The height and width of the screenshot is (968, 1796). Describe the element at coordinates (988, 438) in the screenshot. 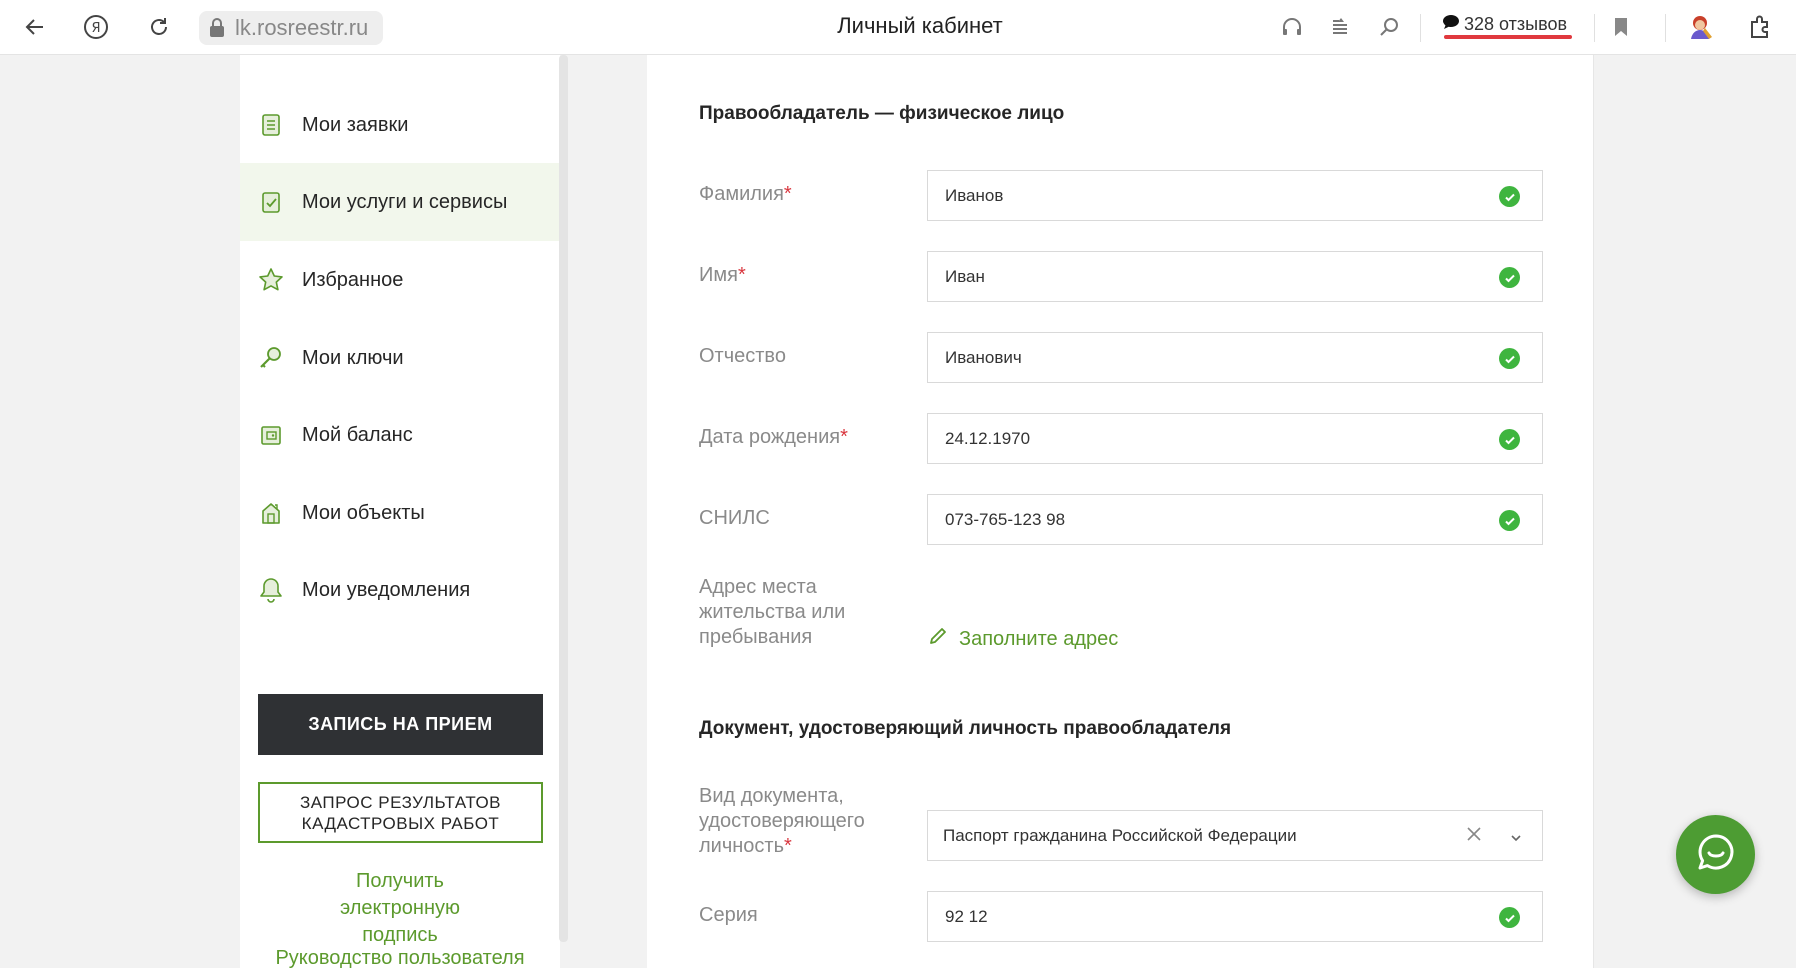

I see `birthdate-value: 24.12.1970` at that location.